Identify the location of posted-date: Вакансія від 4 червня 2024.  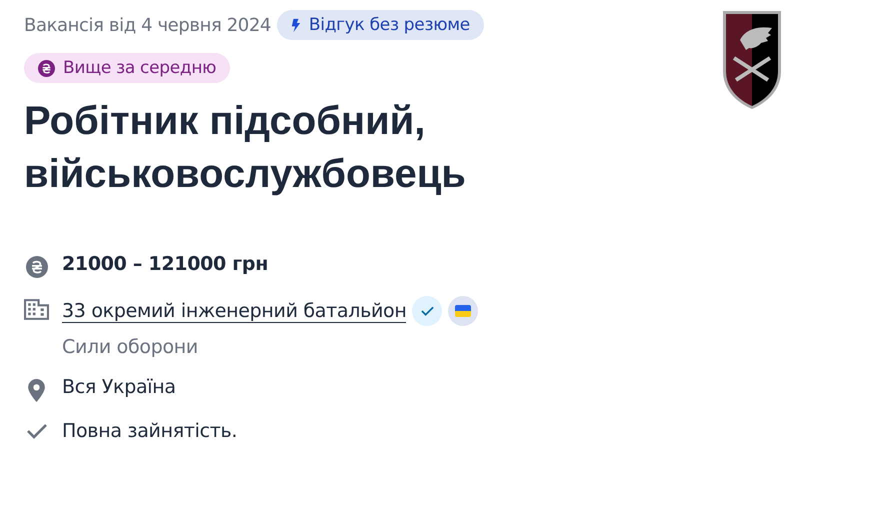
(147, 25).